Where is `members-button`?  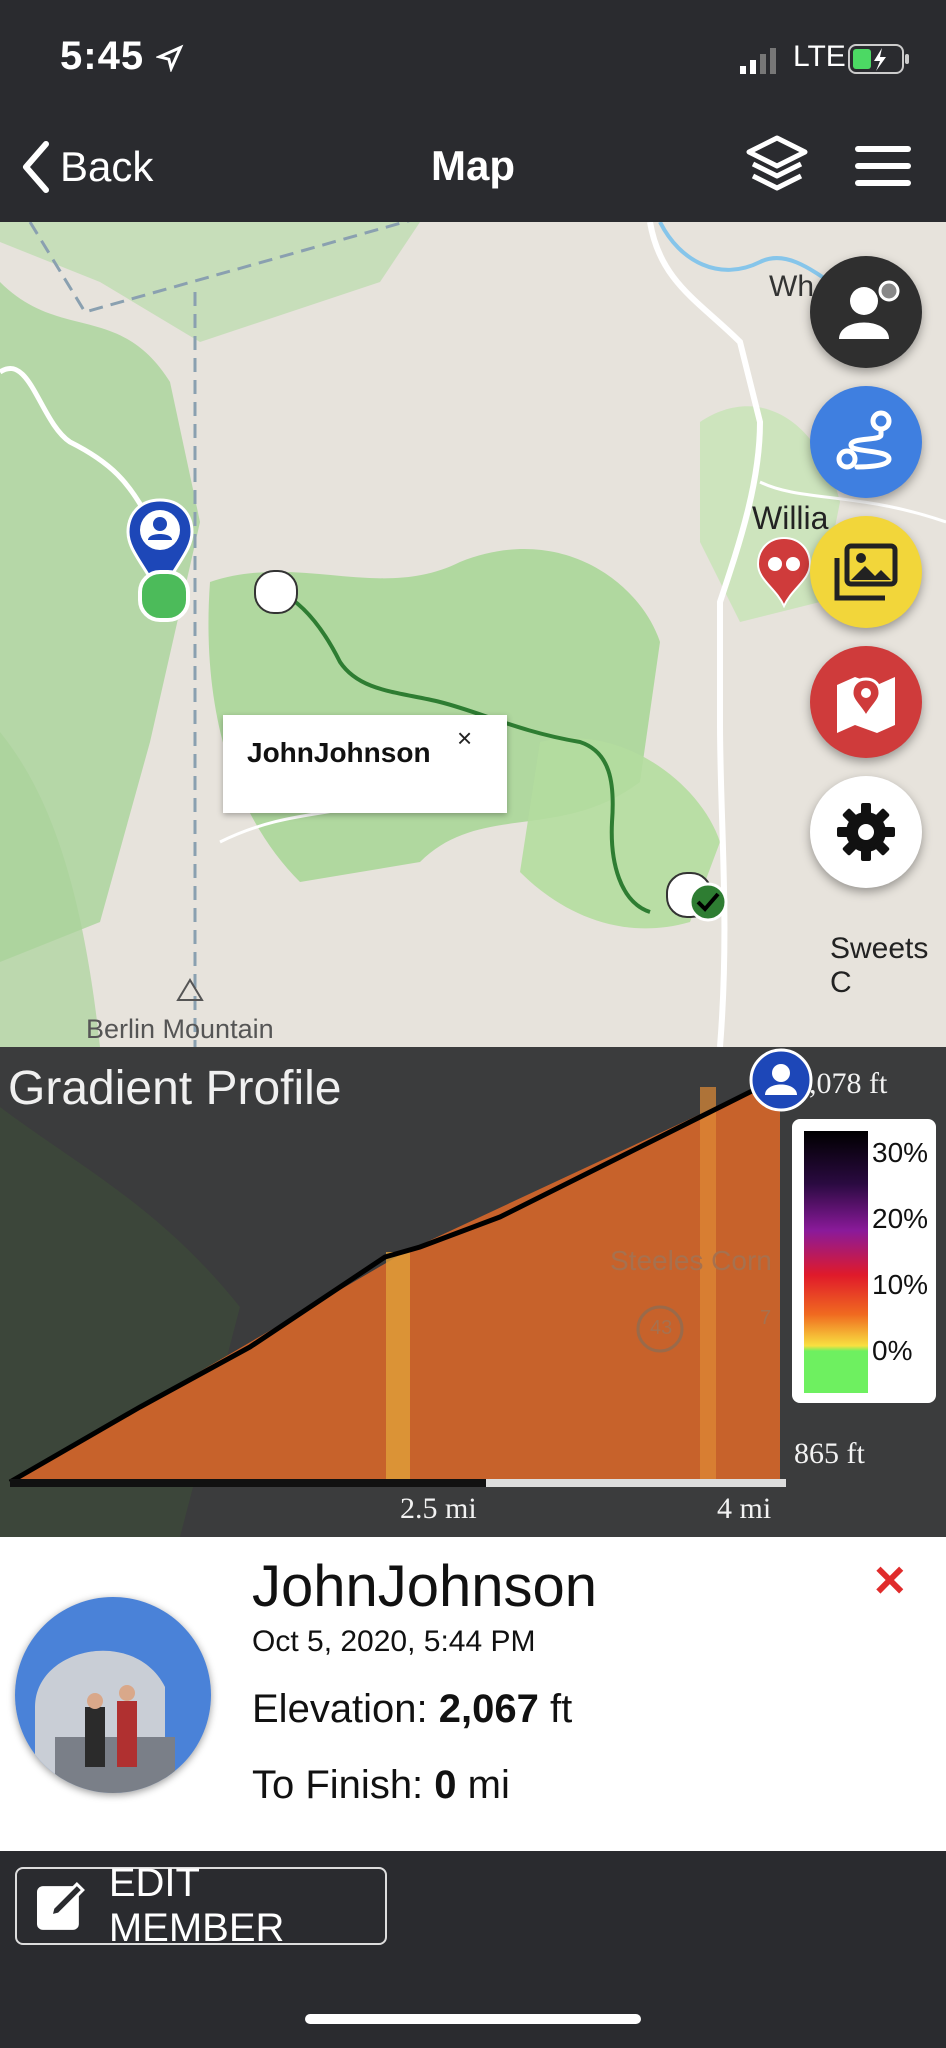 members-button is located at coordinates (866, 312).